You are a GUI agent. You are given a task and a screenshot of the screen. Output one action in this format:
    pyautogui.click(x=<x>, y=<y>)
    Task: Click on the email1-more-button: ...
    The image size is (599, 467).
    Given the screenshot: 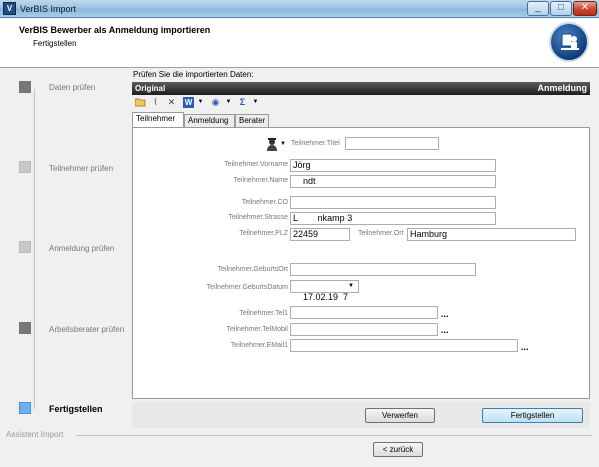 What is the action you would take?
    pyautogui.click(x=525, y=347)
    